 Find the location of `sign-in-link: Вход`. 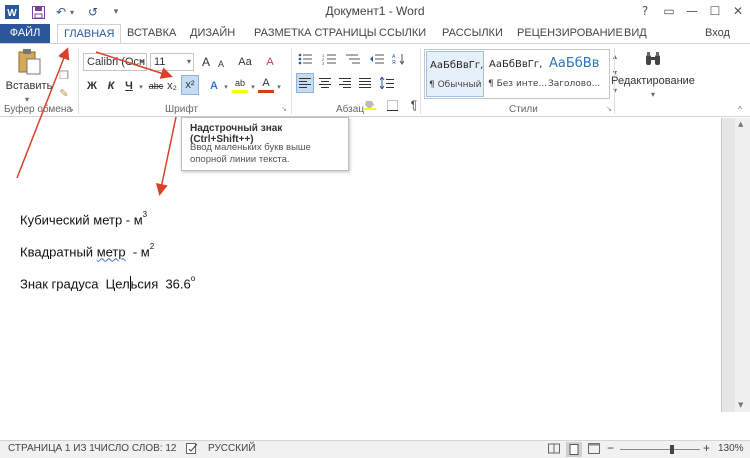

sign-in-link: Вход is located at coordinates (717, 33).